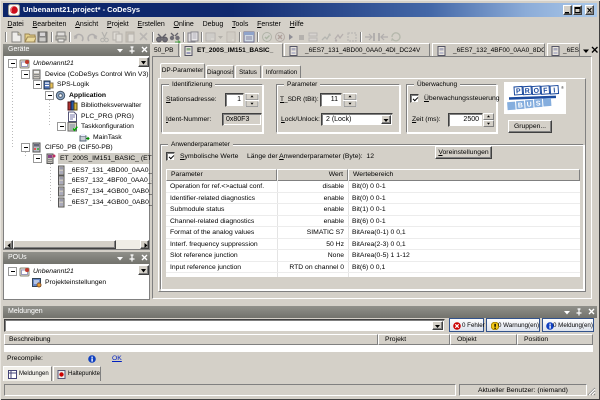 The height and width of the screenshot is (400, 600). Describe the element at coordinates (536, 91) in the screenshot. I see `svg-text: O` at that location.